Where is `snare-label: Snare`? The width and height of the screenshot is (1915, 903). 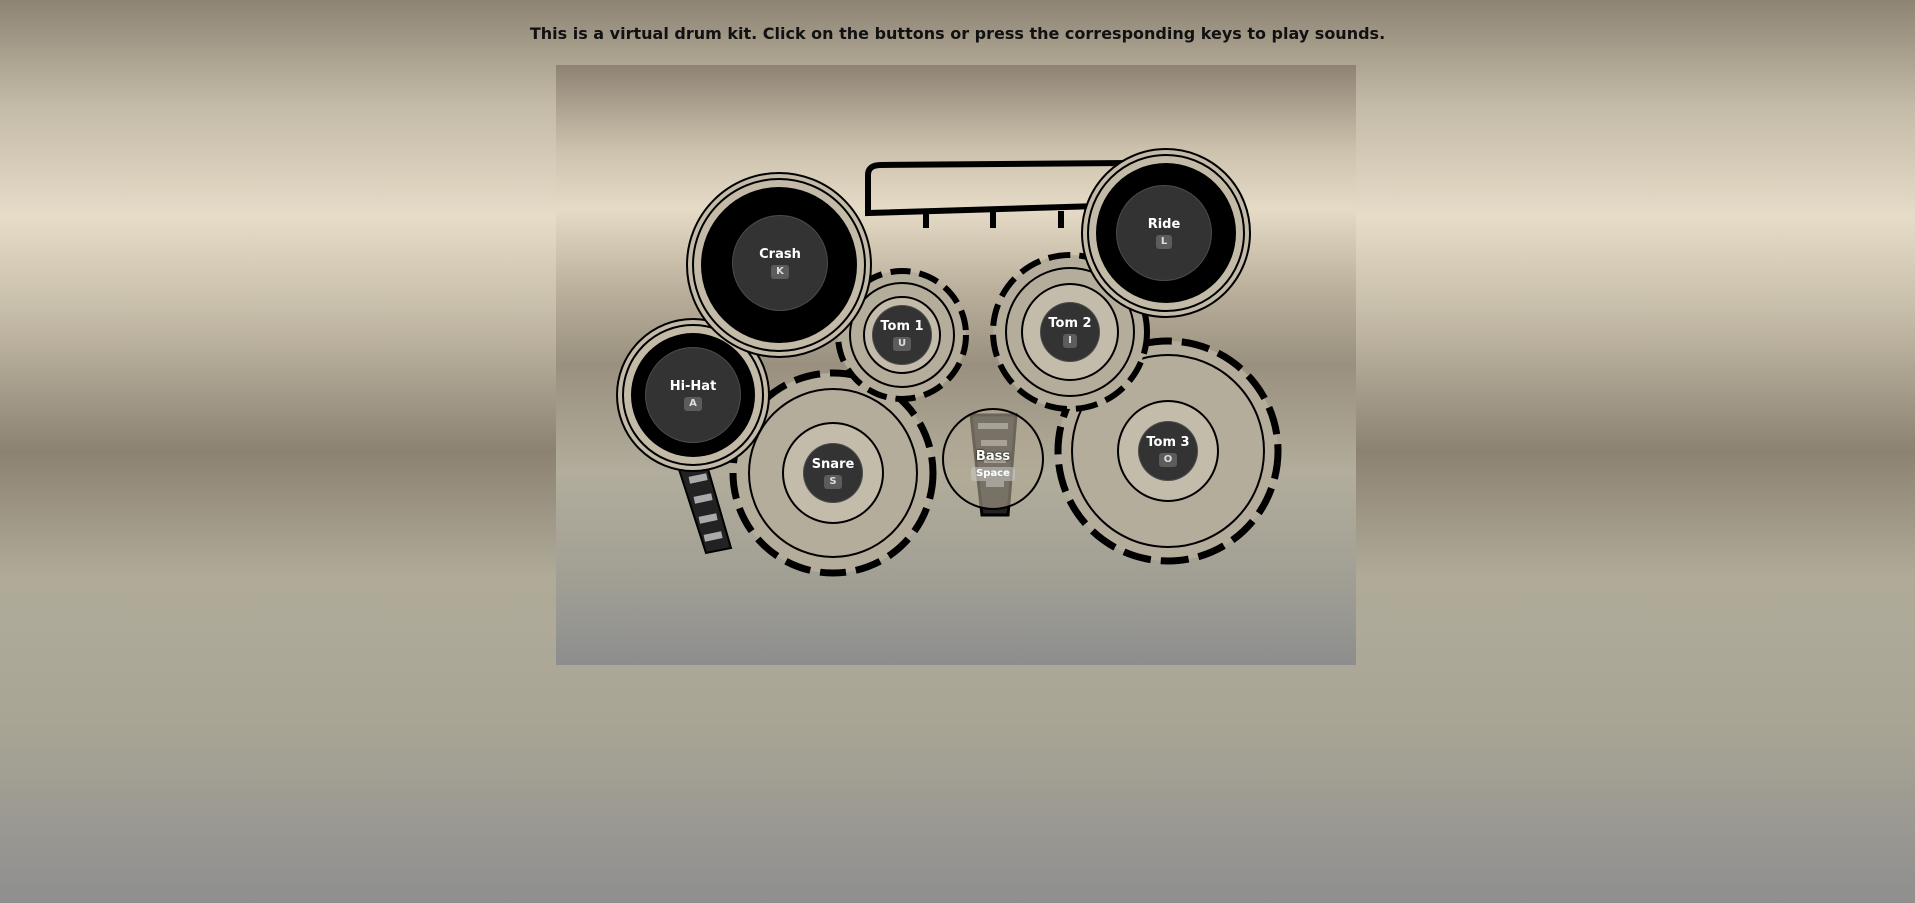 snare-label: Snare is located at coordinates (833, 464).